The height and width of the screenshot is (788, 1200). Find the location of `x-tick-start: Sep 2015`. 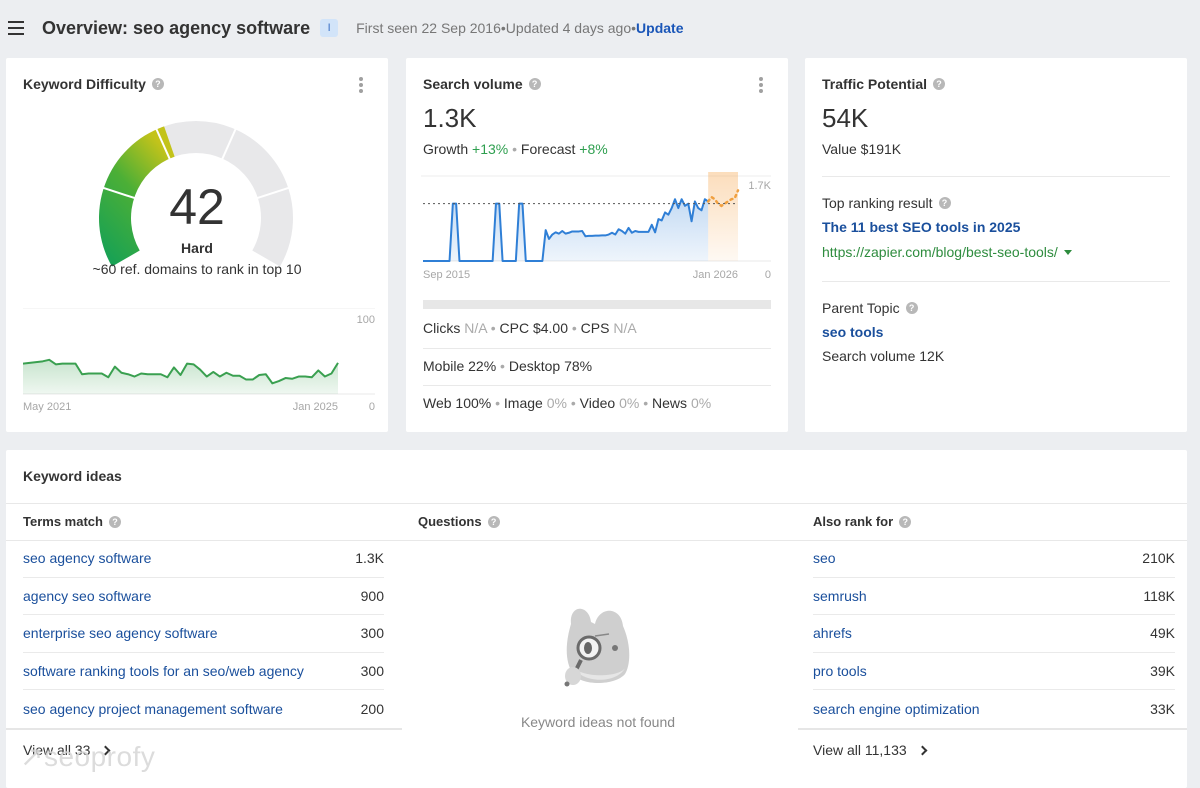

x-tick-start: Sep 2015 is located at coordinates (446, 275).